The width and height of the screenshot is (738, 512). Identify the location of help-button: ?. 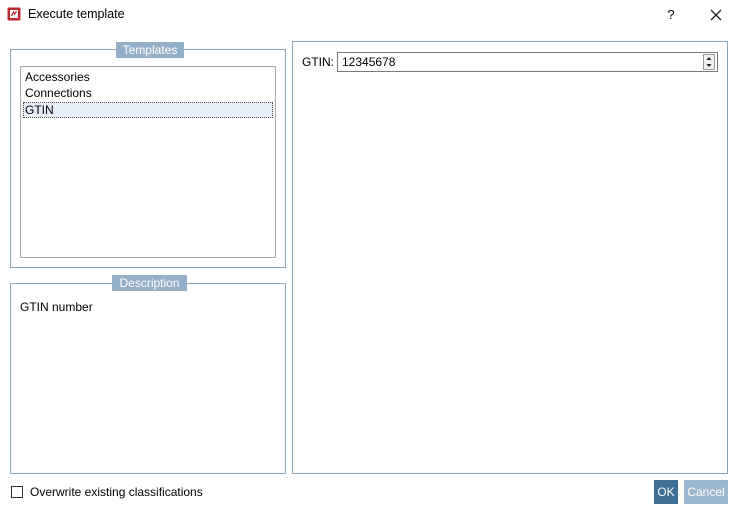
(671, 15).